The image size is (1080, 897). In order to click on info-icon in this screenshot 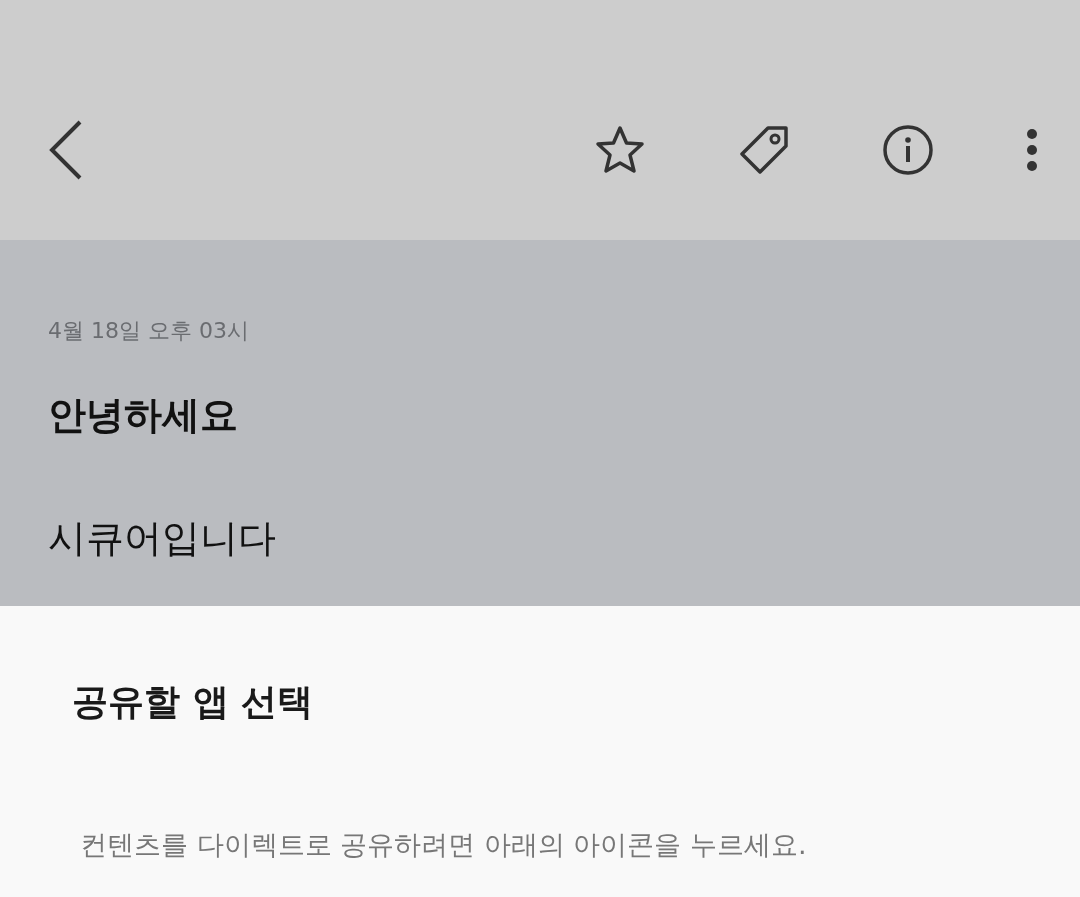, I will do `click(908, 150)`.